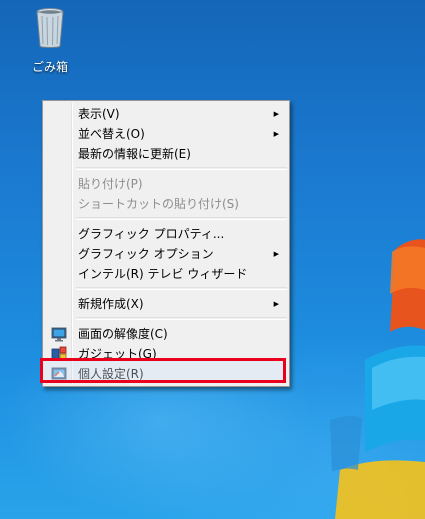 The image size is (425, 519). What do you see at coordinates (50, 28) in the screenshot?
I see `recycle-bin-icon` at bounding box center [50, 28].